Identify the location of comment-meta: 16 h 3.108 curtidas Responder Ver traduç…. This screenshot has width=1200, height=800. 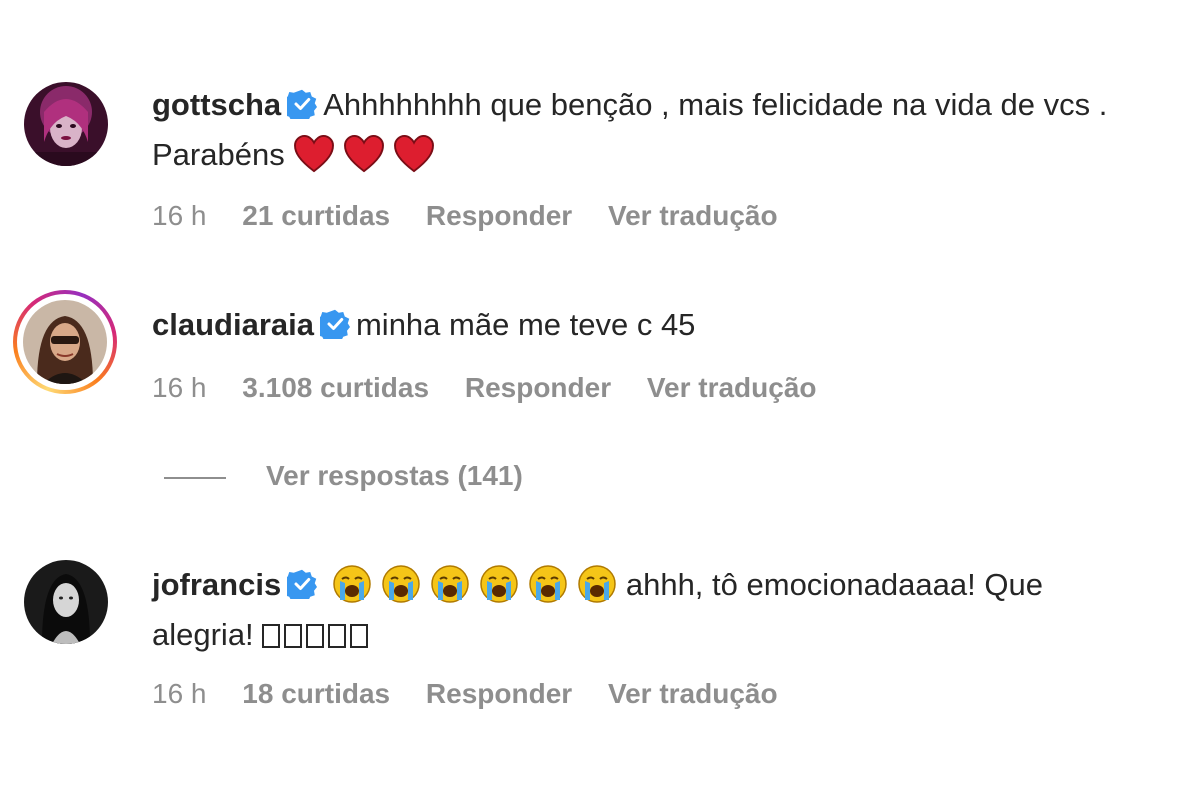
(498, 388).